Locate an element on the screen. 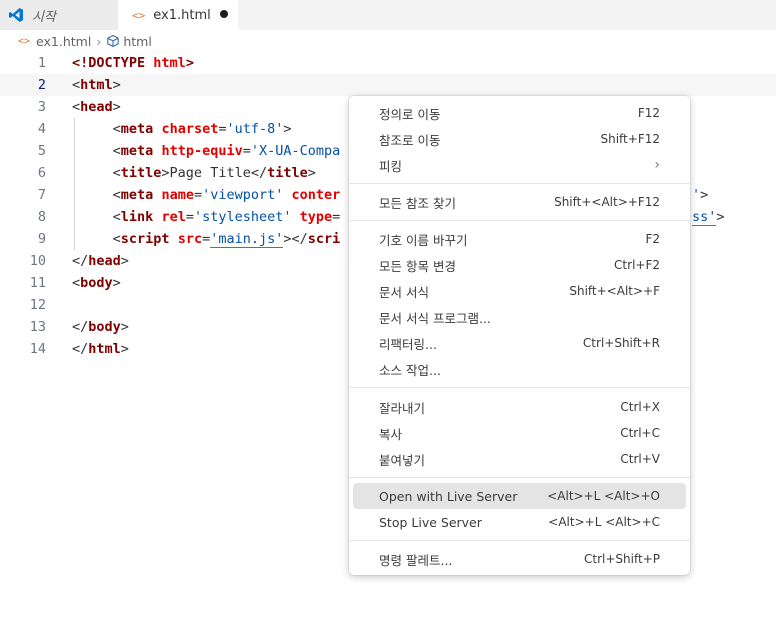 This screenshot has width=776, height=631. menu-item-command-palette: 명령 팔레트... Ctrl+Shift+P is located at coordinates (519, 559).